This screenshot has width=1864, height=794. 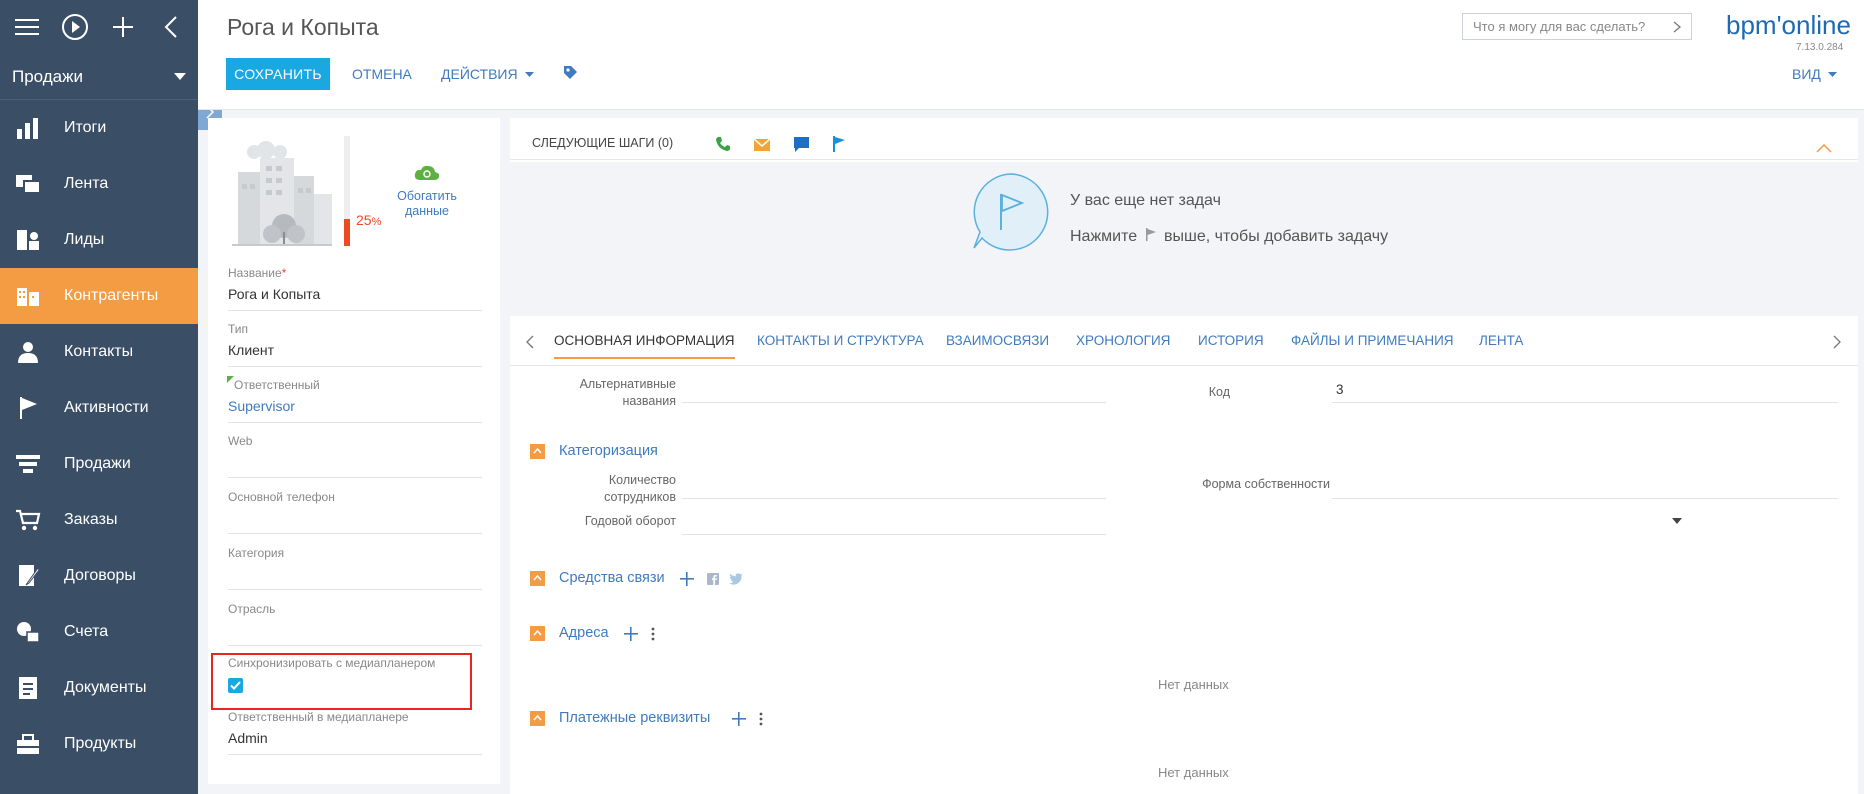 I want to click on add-call-button, so click(x=723, y=146).